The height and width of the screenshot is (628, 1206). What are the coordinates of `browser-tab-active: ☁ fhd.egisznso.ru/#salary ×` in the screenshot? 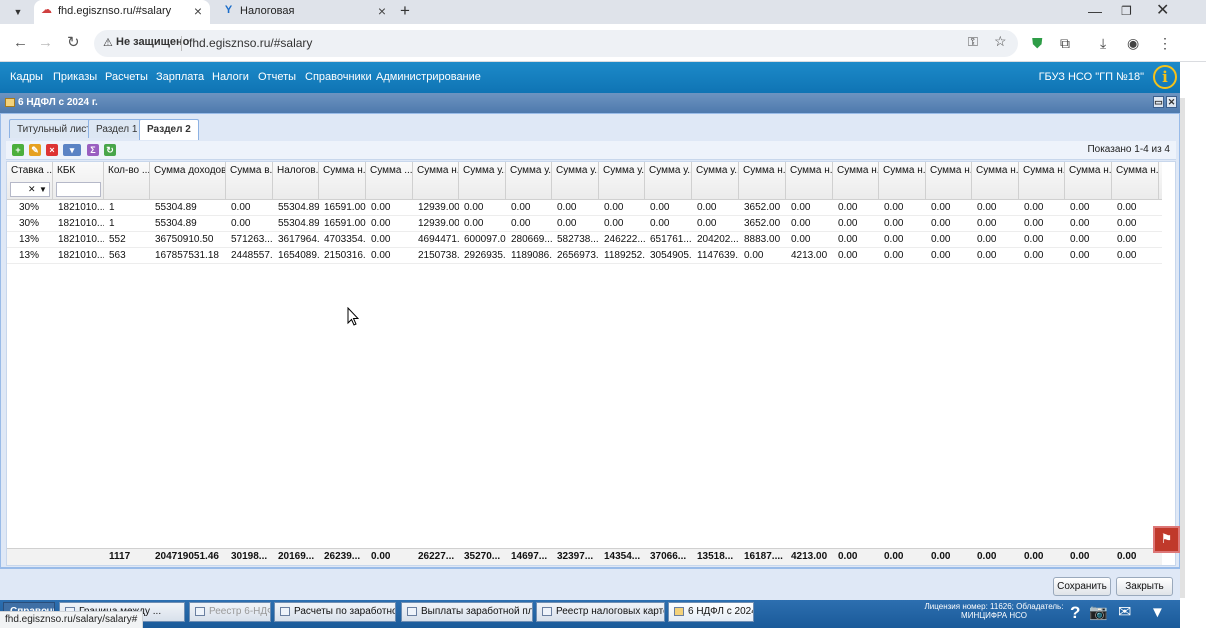 It's located at (122, 12).